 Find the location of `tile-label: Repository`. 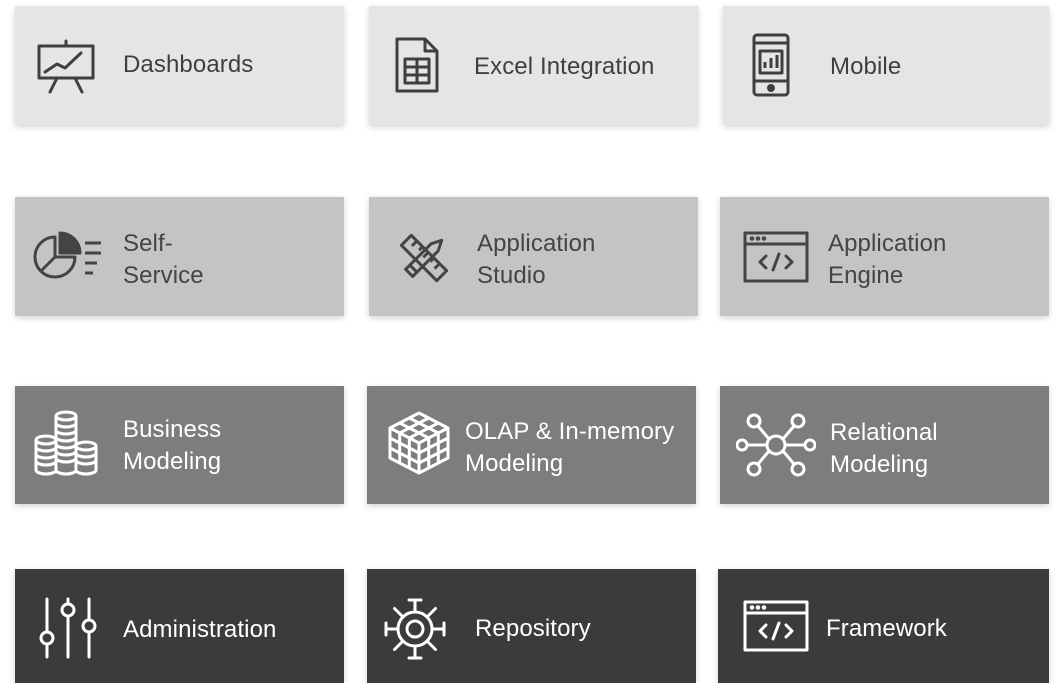

tile-label: Repository is located at coordinates (533, 629).